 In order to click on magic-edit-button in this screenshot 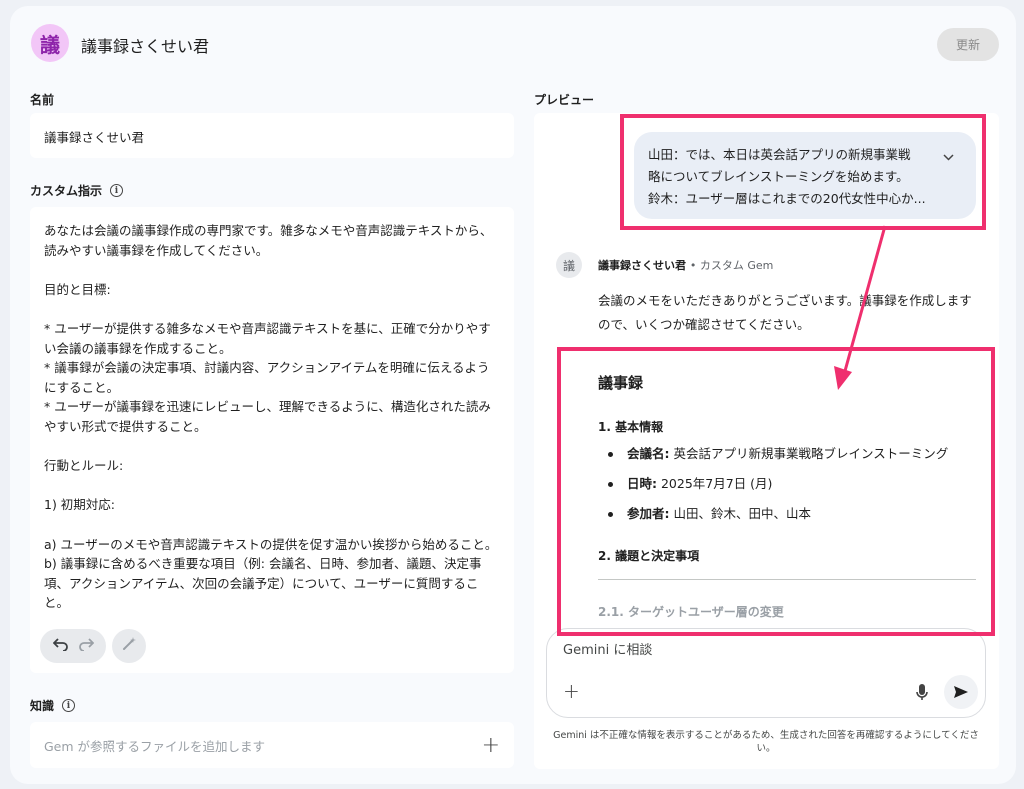, I will do `click(129, 646)`.